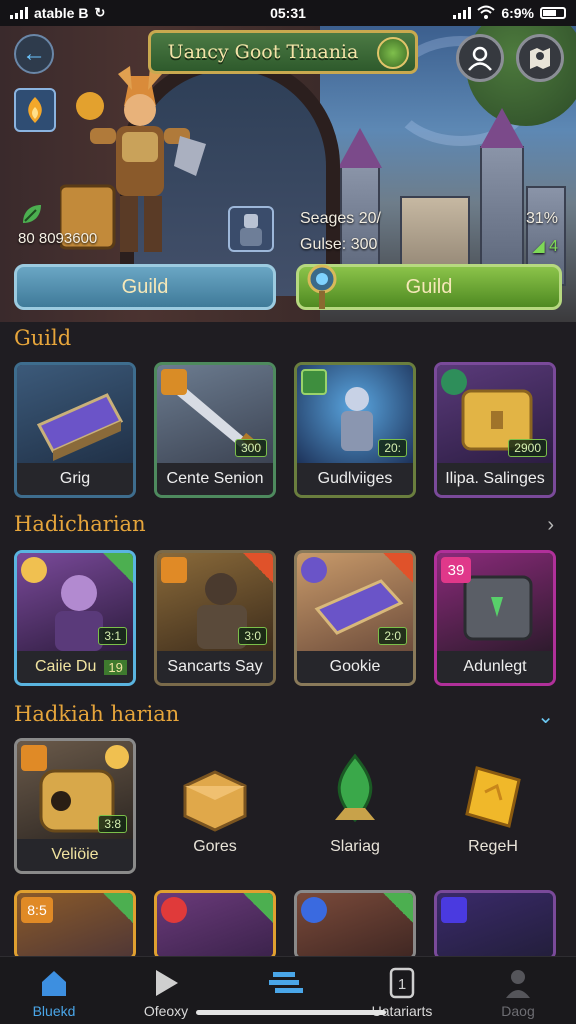  I want to click on stages-label: Seages 20/, so click(340, 218).